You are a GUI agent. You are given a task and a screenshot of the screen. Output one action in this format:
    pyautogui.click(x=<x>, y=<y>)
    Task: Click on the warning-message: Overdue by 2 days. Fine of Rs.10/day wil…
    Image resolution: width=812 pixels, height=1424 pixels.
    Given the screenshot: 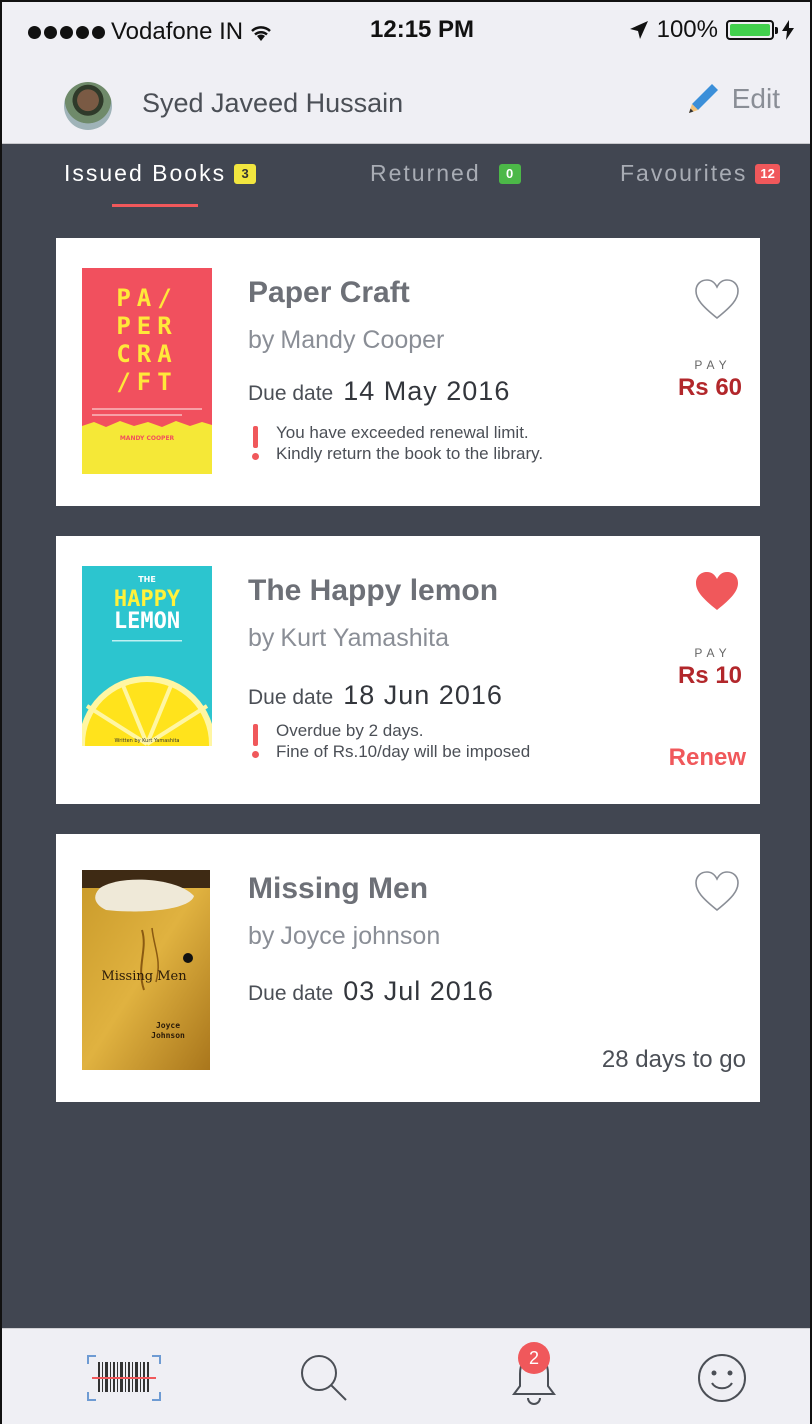 What is the action you would take?
    pyautogui.click(x=389, y=741)
    